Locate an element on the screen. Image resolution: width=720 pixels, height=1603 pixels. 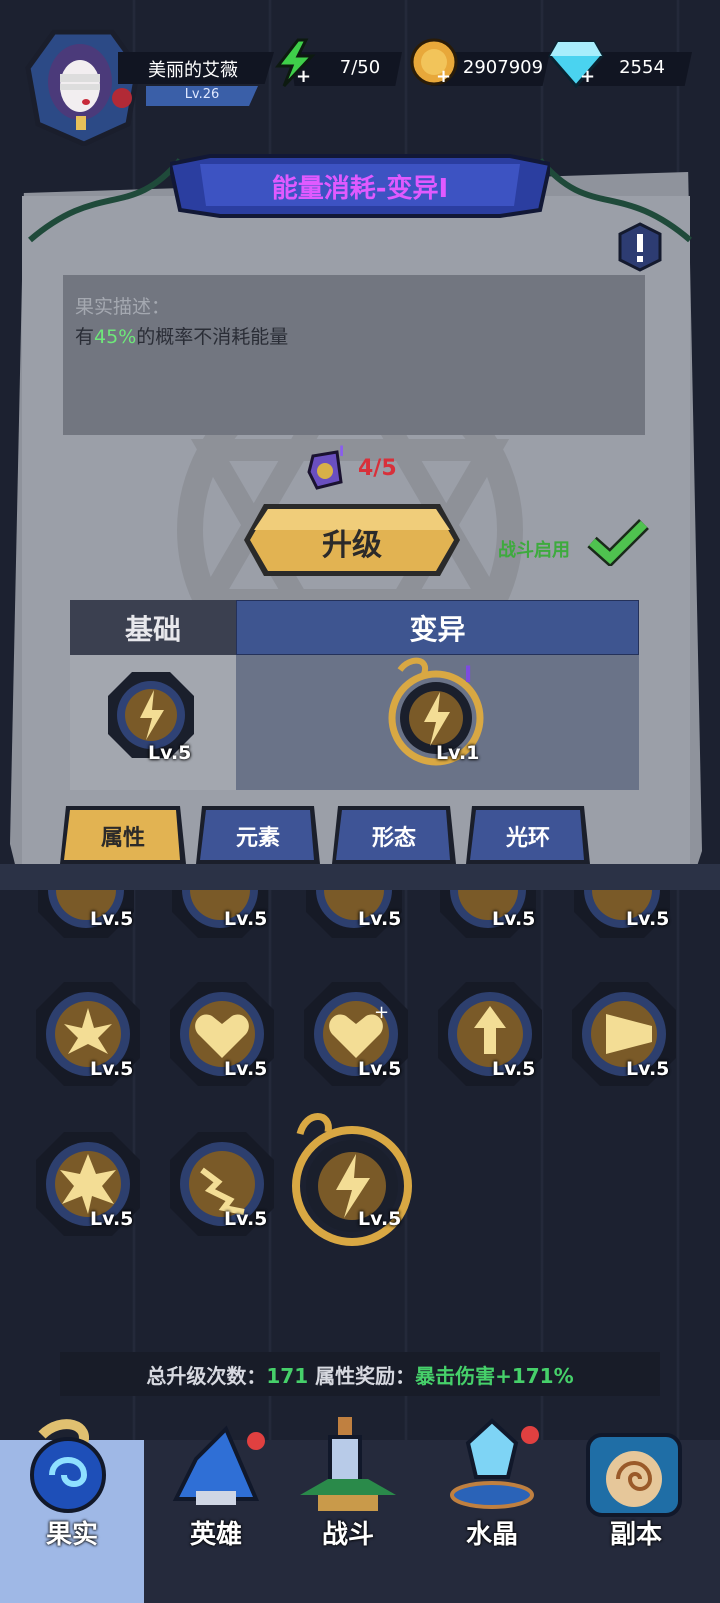
desc-prefix: 有 is located at coordinates (85, 337).